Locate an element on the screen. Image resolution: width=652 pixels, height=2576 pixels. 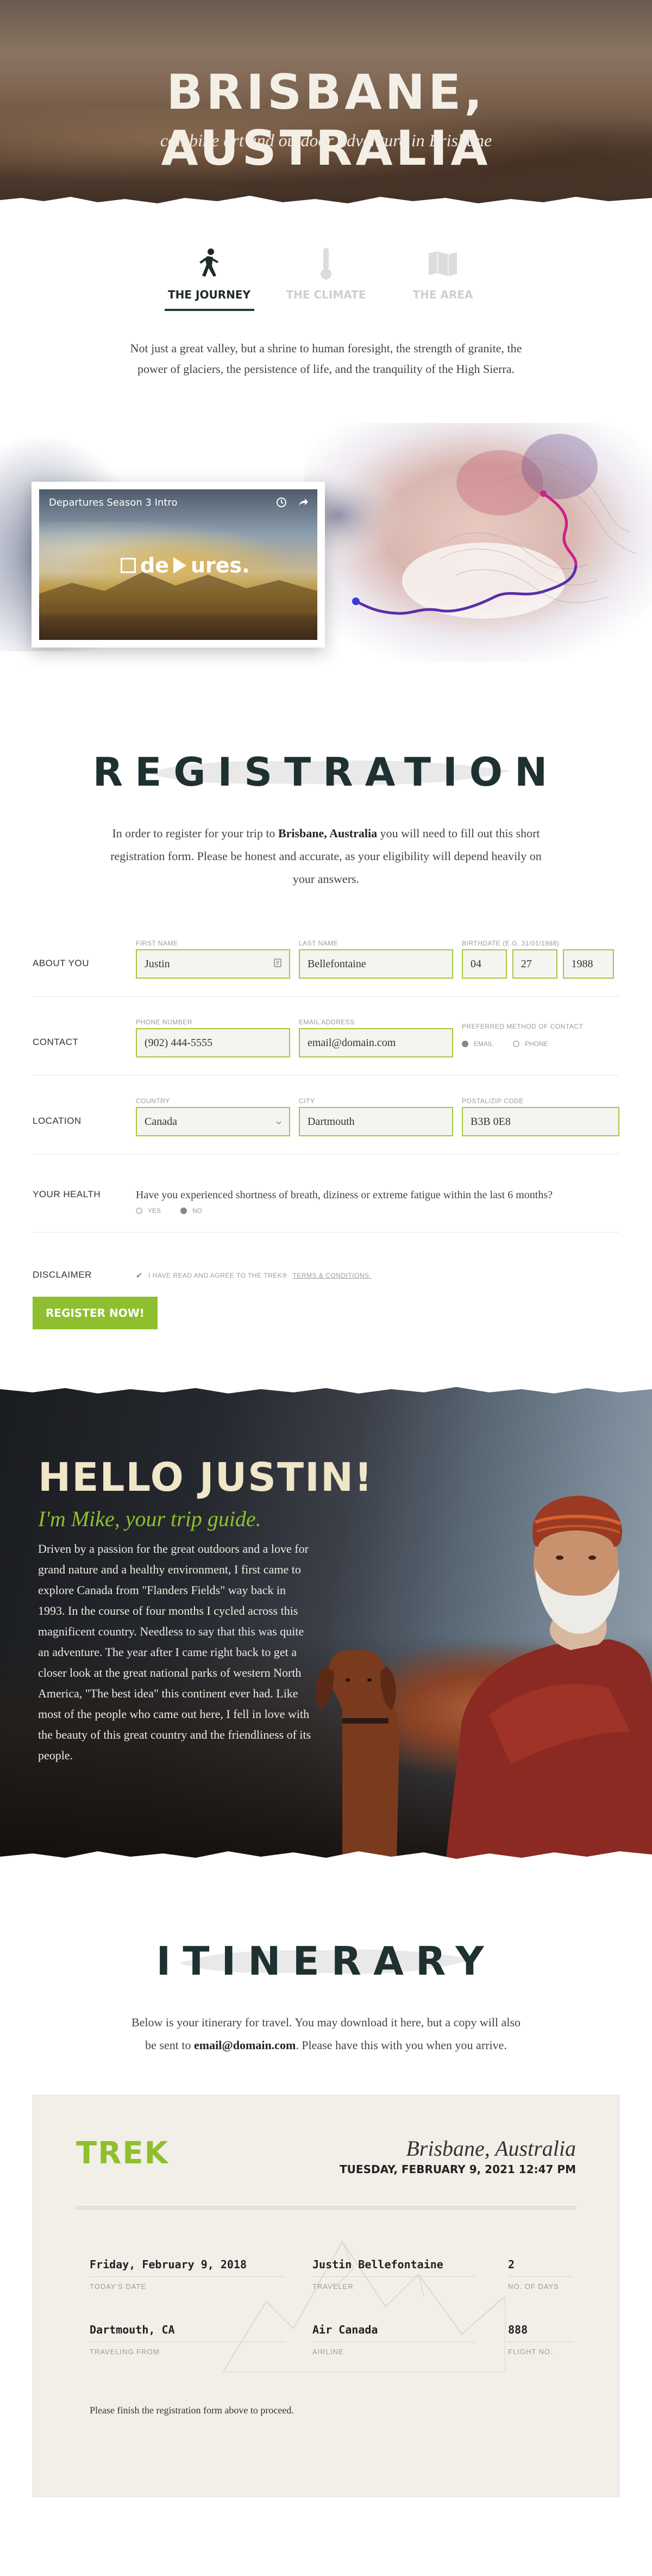
registration-title: REGISTRATION is located at coordinates (326, 772).